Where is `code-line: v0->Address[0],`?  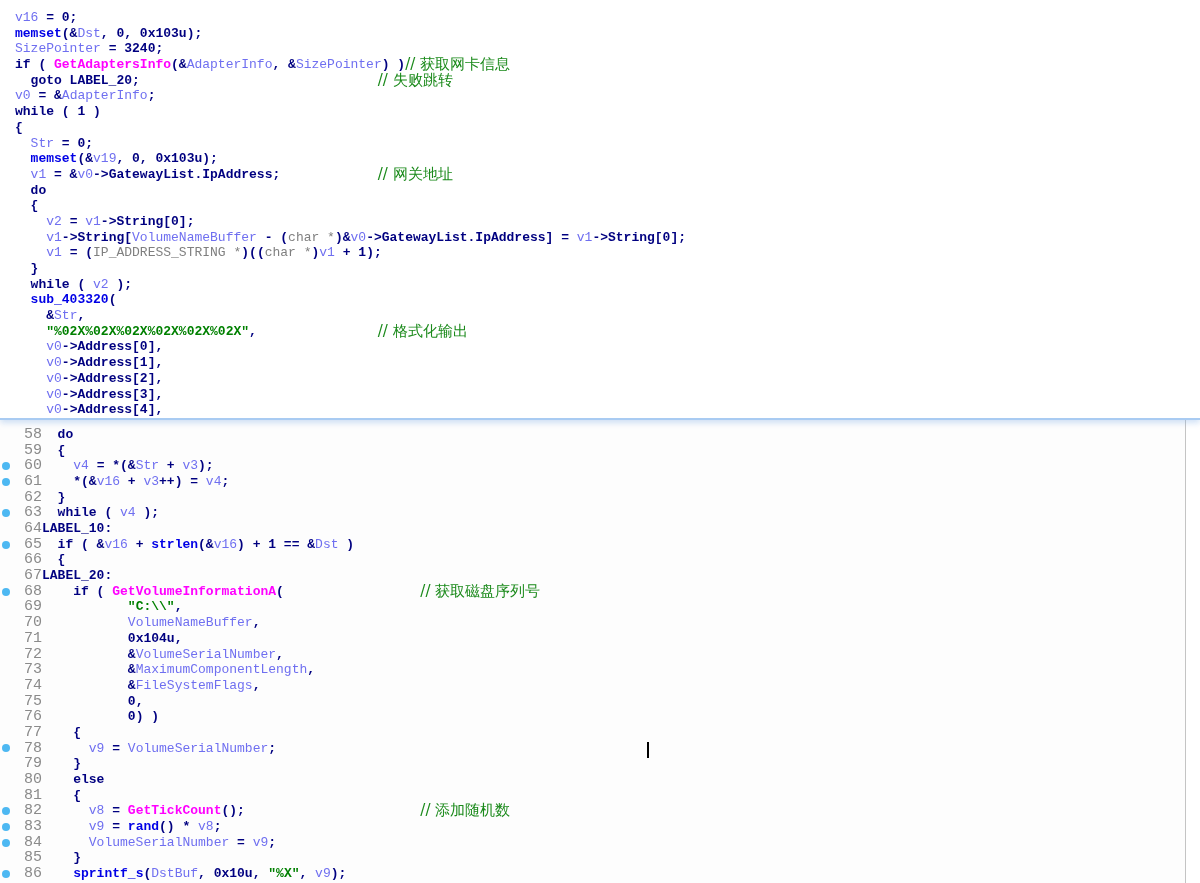
code-line: v0->Address[0], is located at coordinates (105, 347).